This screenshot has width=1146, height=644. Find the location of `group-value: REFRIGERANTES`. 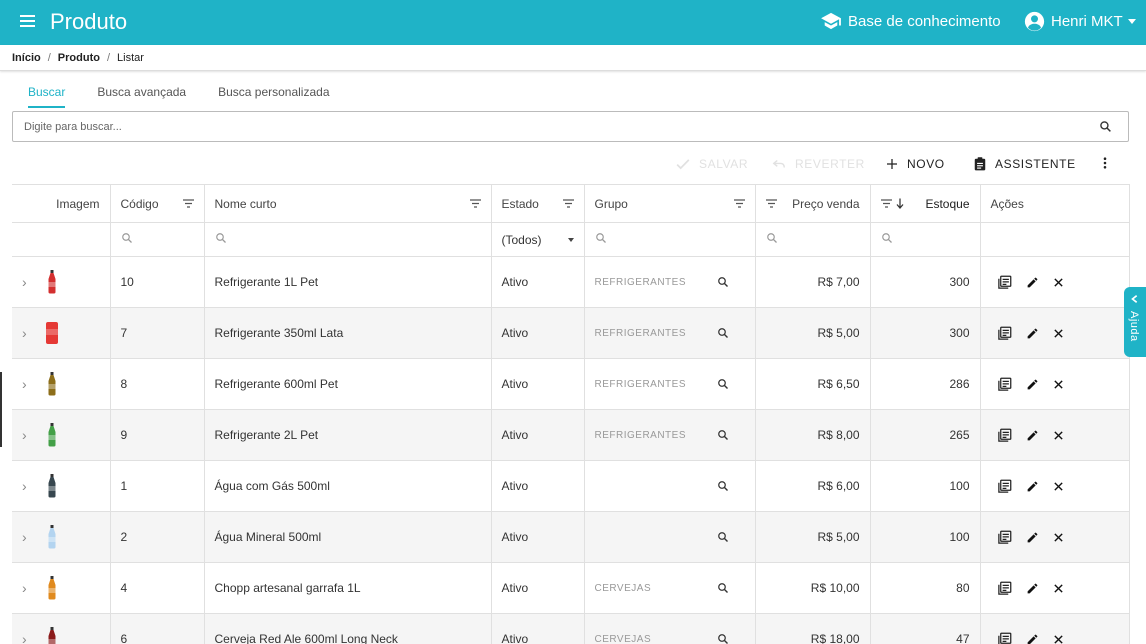

group-value: REFRIGERANTES is located at coordinates (640, 384).